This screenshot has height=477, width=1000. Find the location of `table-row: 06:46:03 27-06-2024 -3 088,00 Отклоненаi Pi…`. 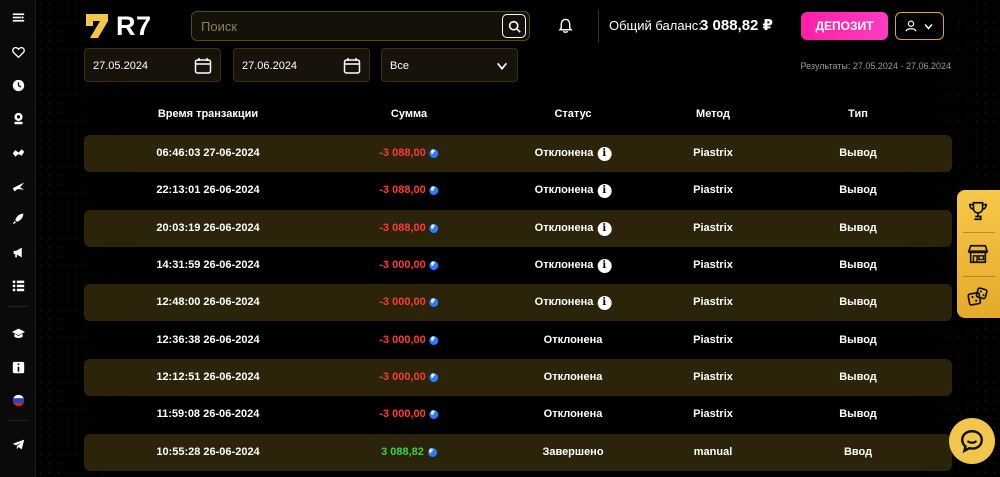

table-row: 06:46:03 27-06-2024 -3 088,00 Отклоненаi Pi… is located at coordinates (518, 153).